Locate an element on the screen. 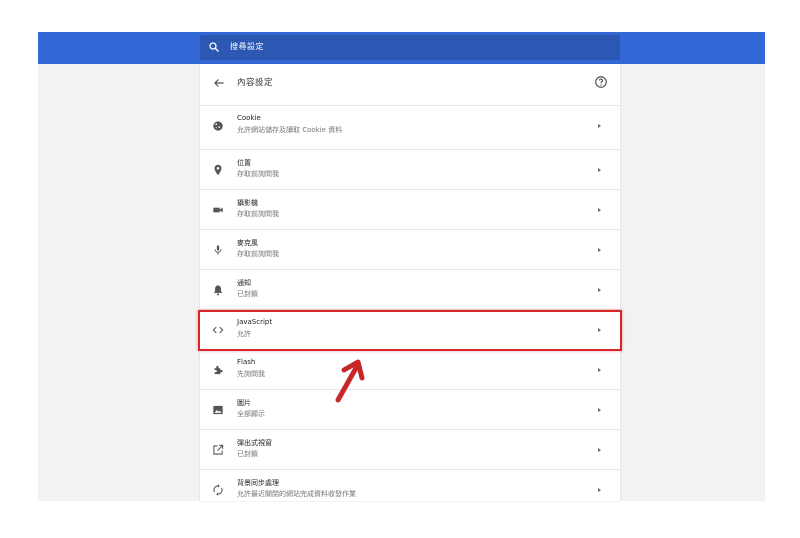  location-pin-icon is located at coordinates (218, 170).